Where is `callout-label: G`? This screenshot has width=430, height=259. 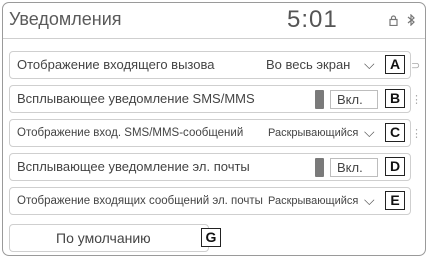 callout-label: G is located at coordinates (211, 237).